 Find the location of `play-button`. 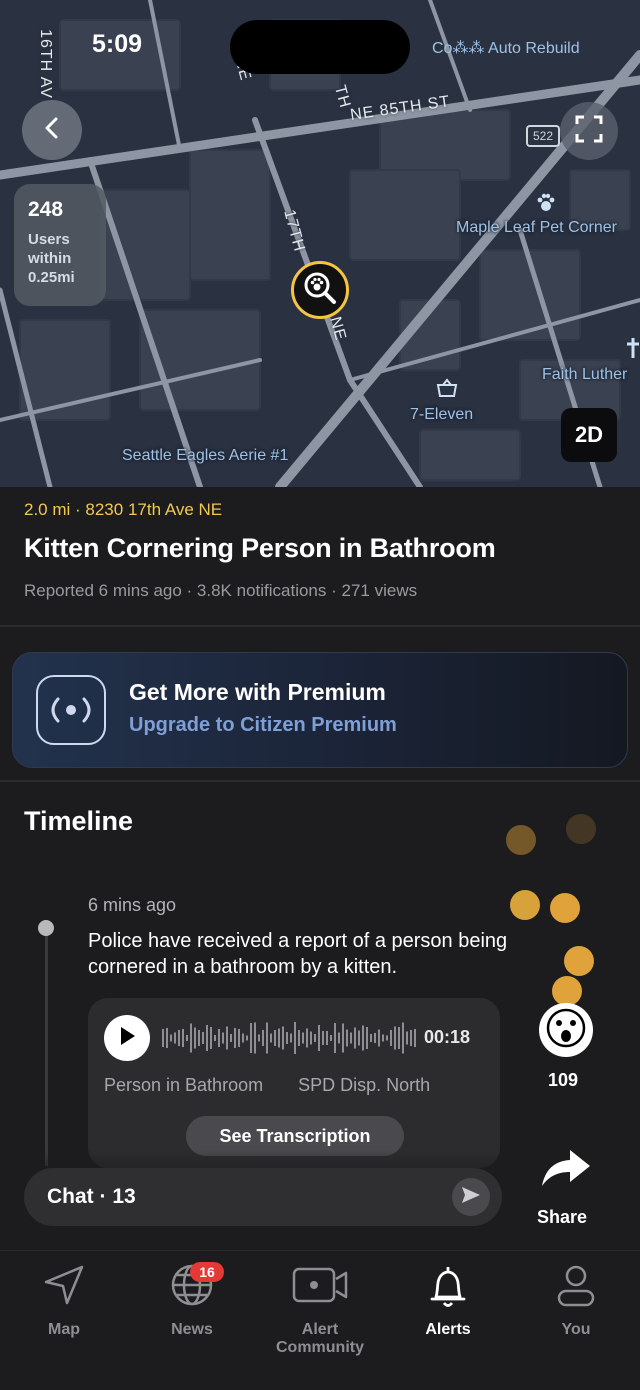

play-button is located at coordinates (127, 1038).